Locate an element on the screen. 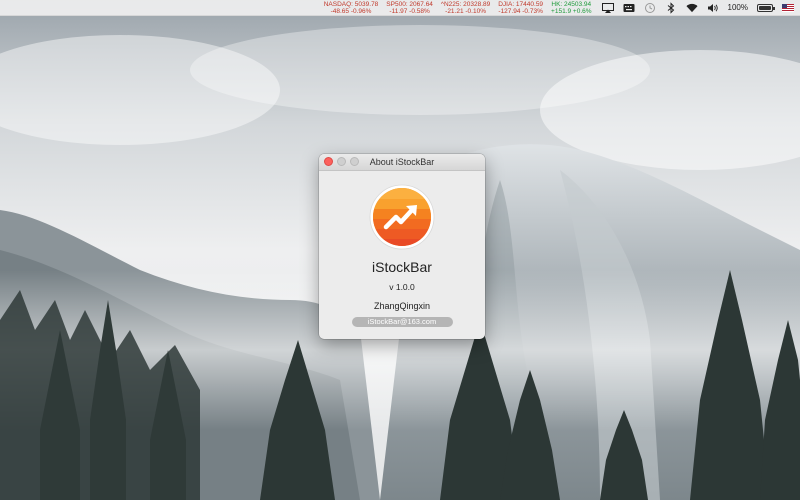 The height and width of the screenshot is (500, 800). ticker-change: -127.94 -0.73% is located at coordinates (520, 11).